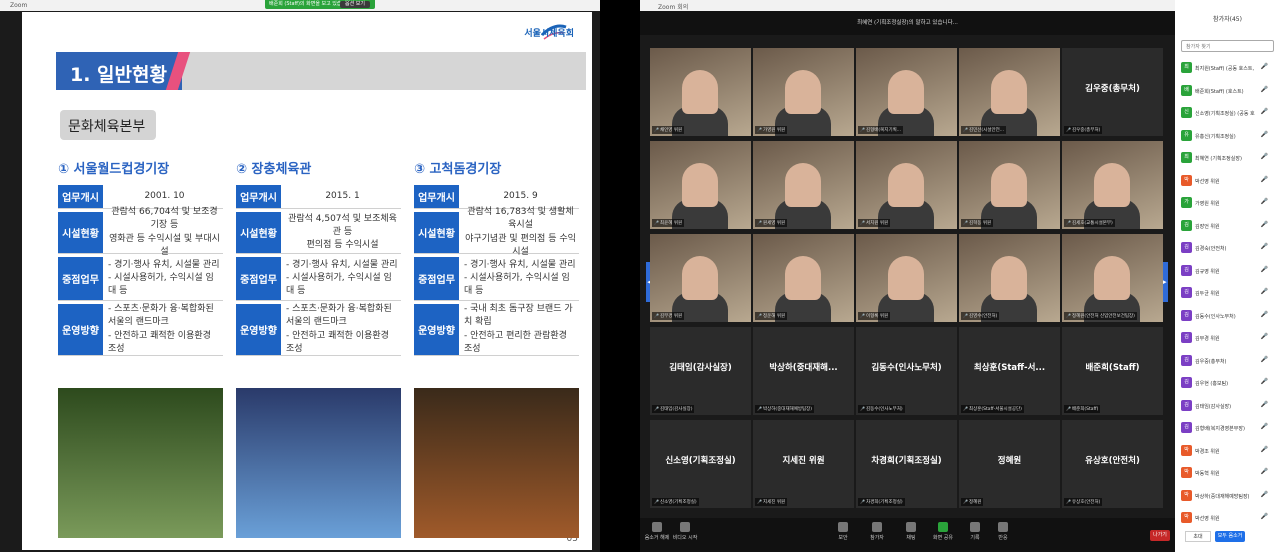 The image size is (1280, 552). I want to click on tile-label: 가영원 위원, so click(771, 130).